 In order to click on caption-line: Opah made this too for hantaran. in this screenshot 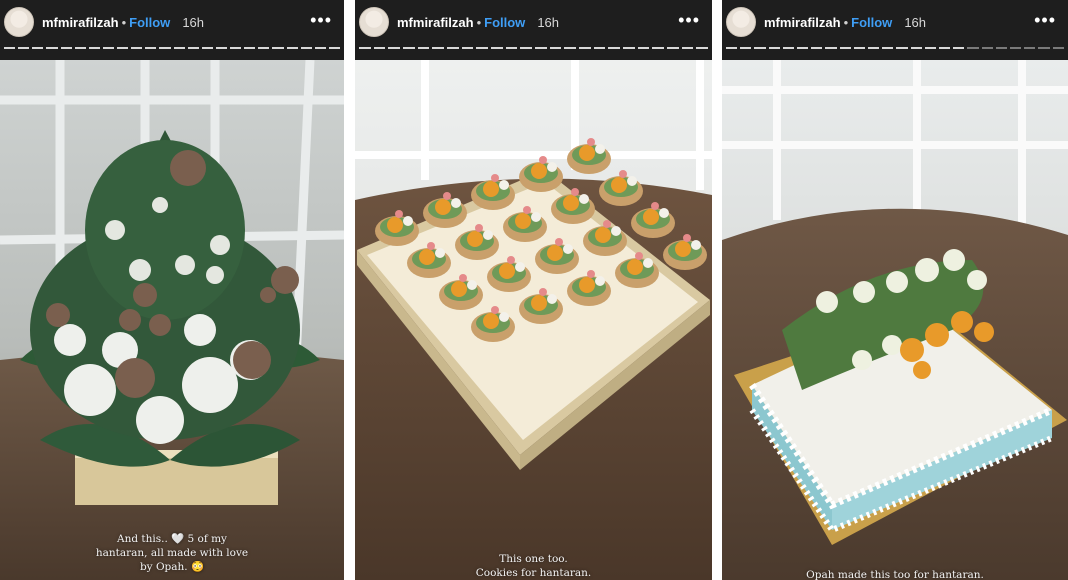, I will do `click(895, 574)`.